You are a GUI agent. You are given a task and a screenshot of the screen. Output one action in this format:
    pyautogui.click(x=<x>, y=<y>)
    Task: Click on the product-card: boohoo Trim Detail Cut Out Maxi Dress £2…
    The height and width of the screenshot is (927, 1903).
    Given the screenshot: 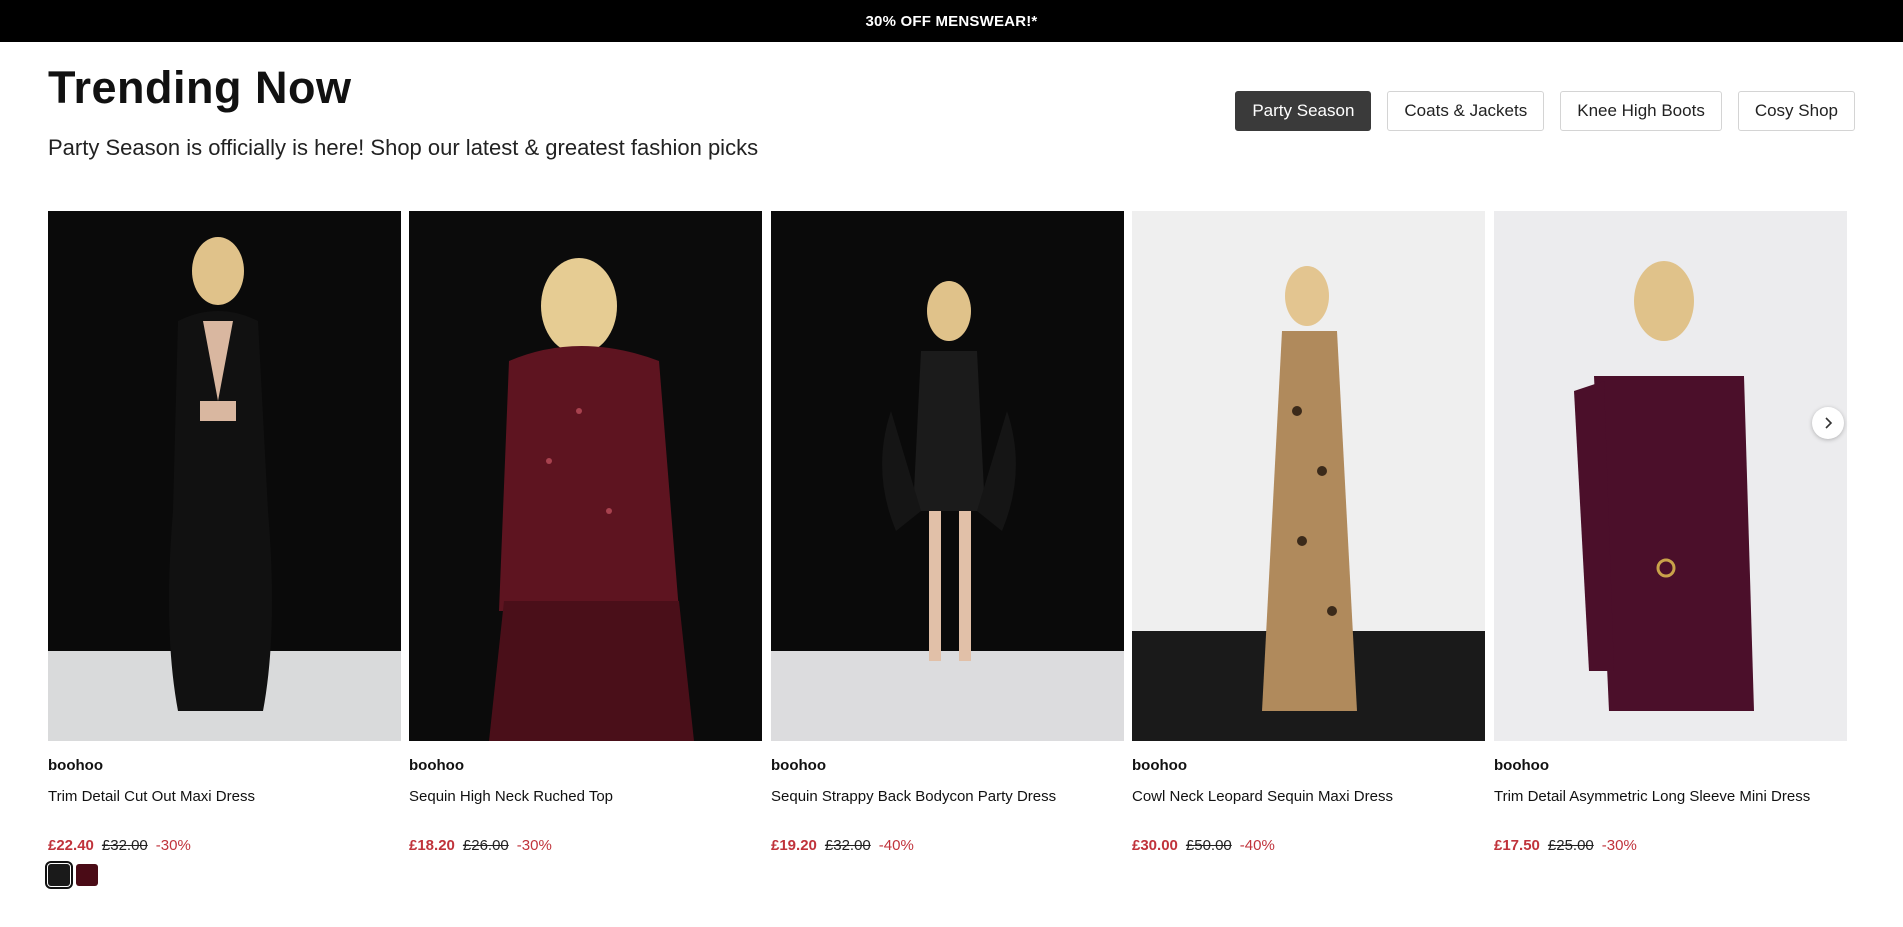 What is the action you would take?
    pyautogui.click(x=223, y=550)
    